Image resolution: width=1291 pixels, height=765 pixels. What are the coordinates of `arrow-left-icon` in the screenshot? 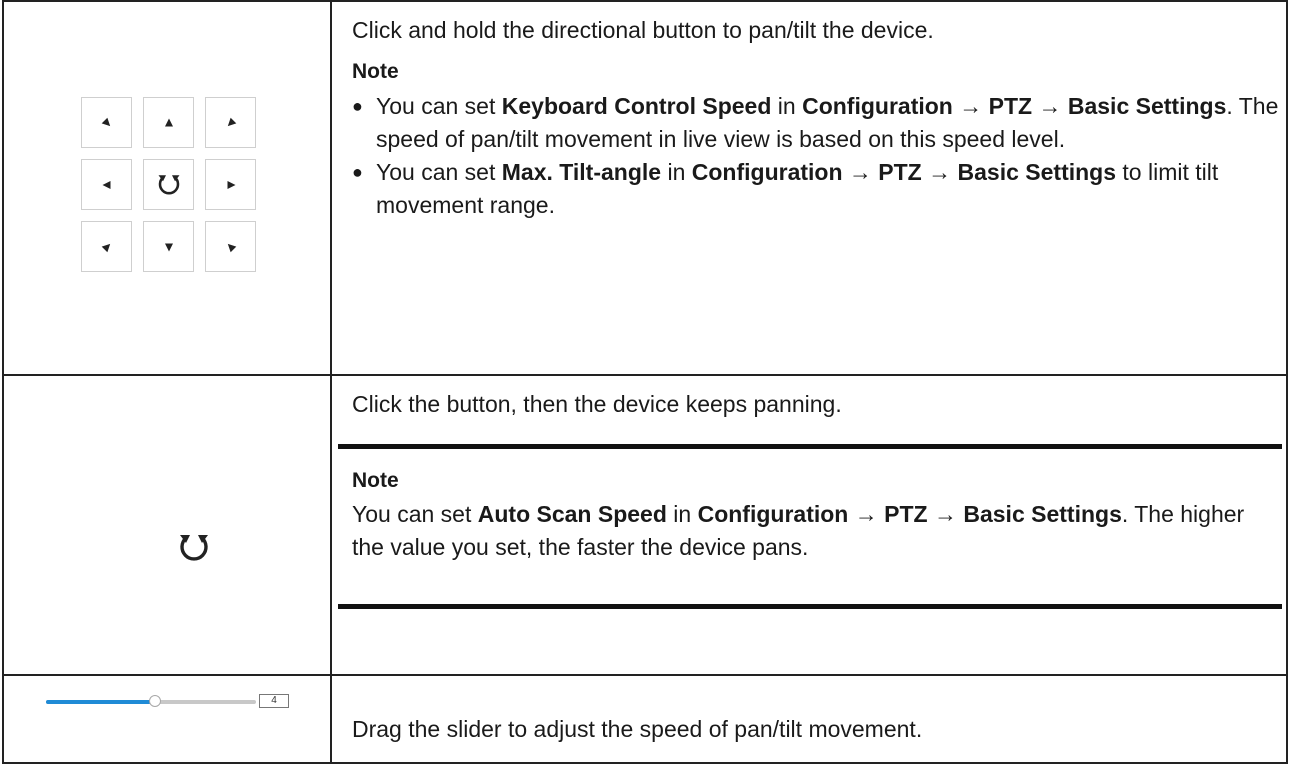 It's located at (107, 185).